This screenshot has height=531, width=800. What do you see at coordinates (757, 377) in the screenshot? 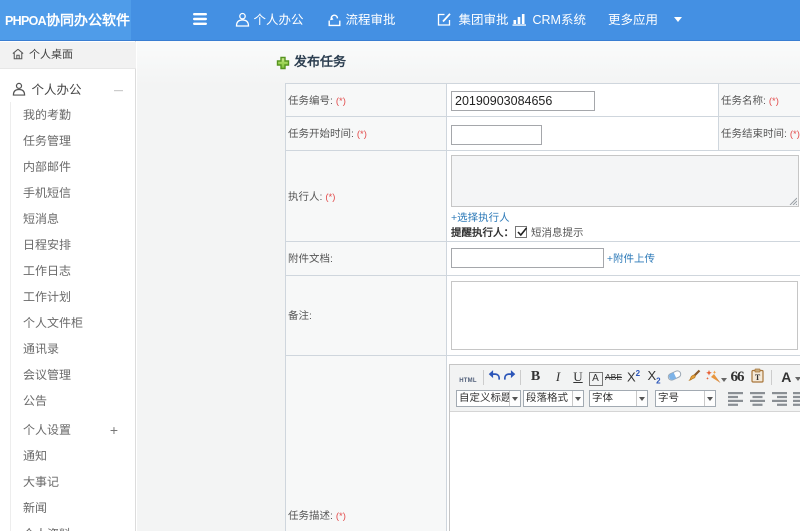
I see `svg-text: T` at bounding box center [757, 377].